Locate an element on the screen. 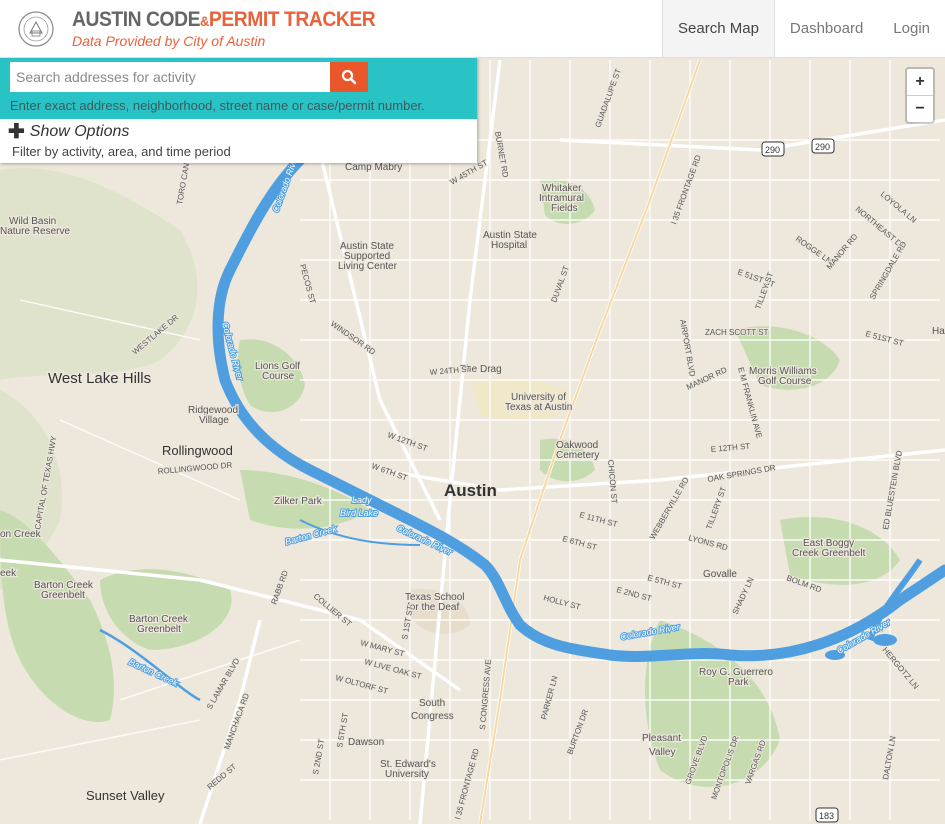  place-label: Dawson is located at coordinates (366, 742).